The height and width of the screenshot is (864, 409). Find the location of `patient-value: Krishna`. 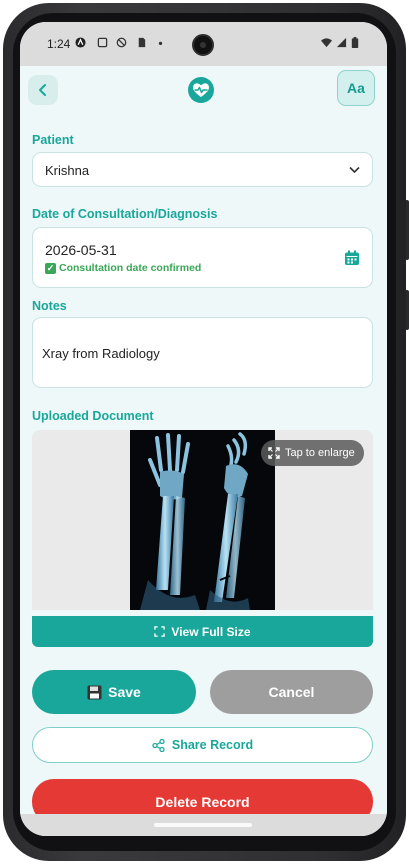

patient-value: Krishna is located at coordinates (67, 170).